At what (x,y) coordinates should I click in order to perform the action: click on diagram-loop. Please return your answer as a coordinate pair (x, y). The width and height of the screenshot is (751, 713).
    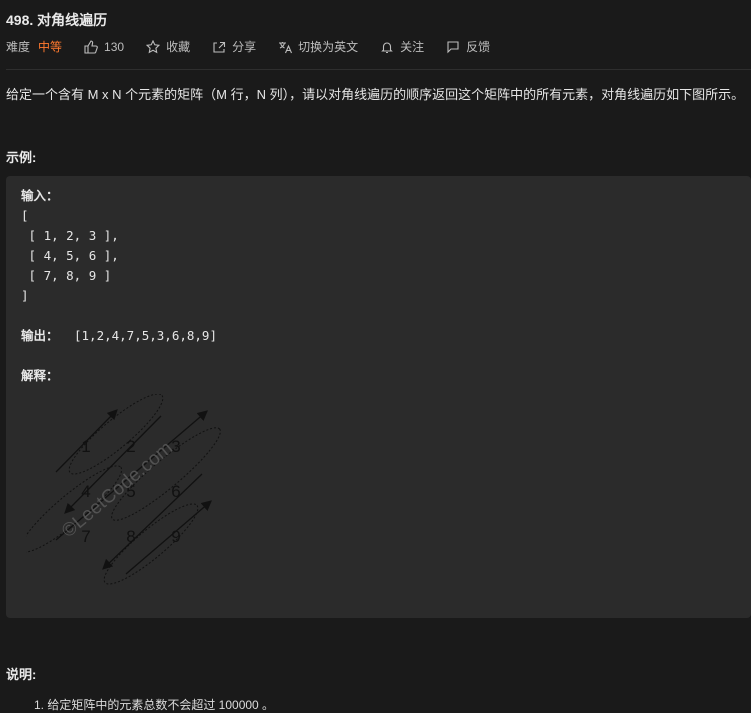
    Looking at the image, I should click on (151, 544).